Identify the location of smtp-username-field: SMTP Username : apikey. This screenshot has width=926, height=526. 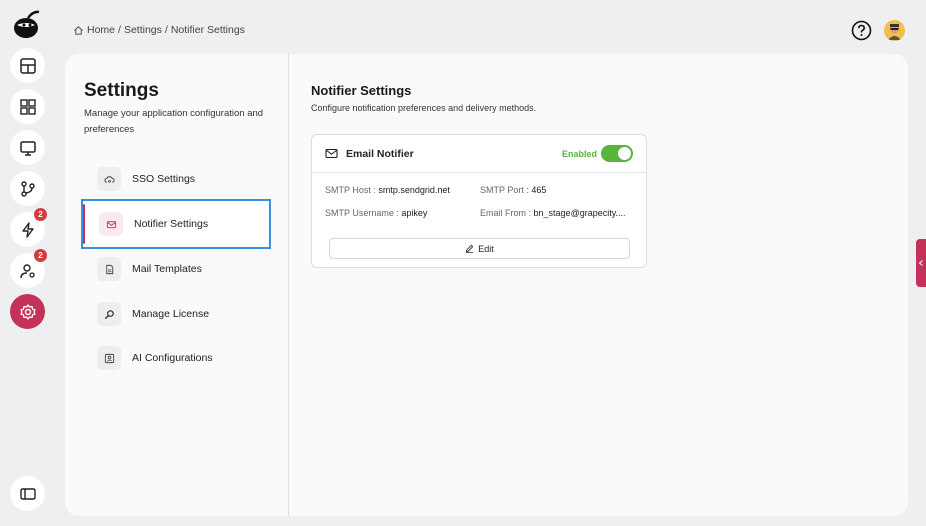
(376, 213).